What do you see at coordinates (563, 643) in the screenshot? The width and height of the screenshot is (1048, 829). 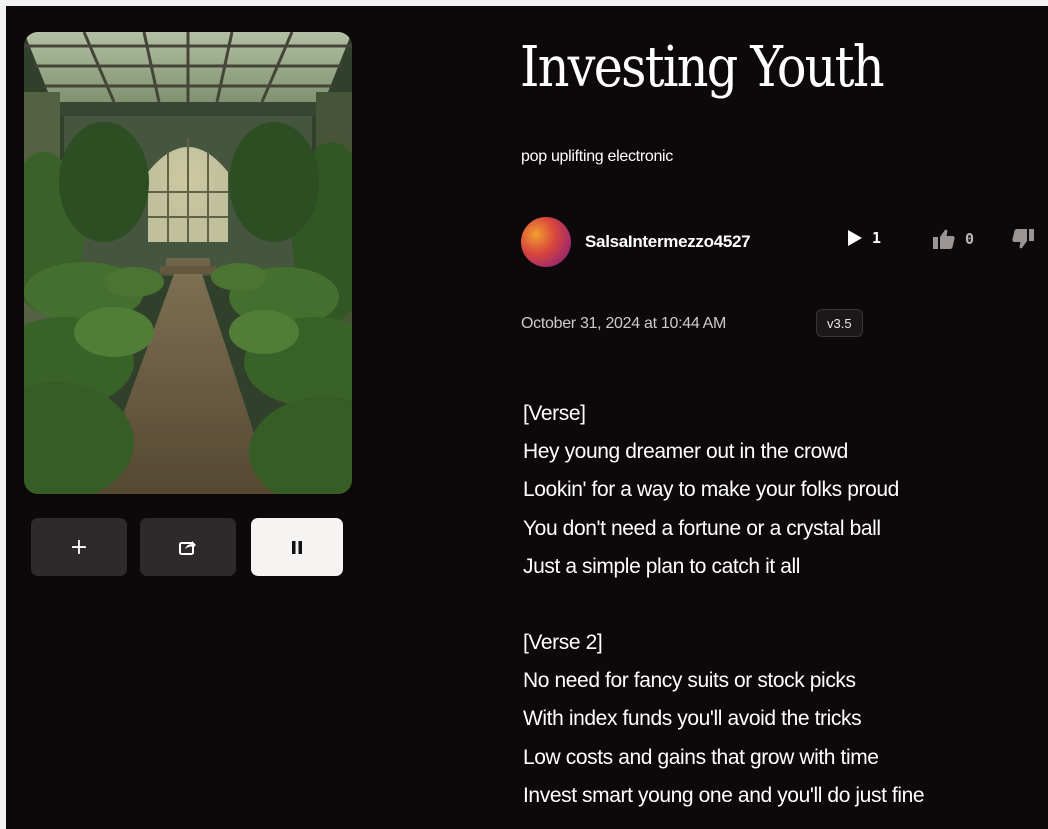 I see `lyrics-section-header: [Verse 2]` at bounding box center [563, 643].